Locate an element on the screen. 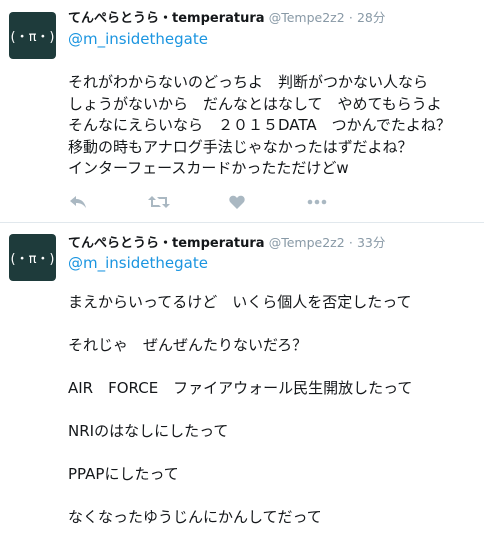 The height and width of the screenshot is (537, 484). tweet-header: てんぺらとうら・temperatura @Tempe2z2 · 28分 is located at coordinates (226, 18).